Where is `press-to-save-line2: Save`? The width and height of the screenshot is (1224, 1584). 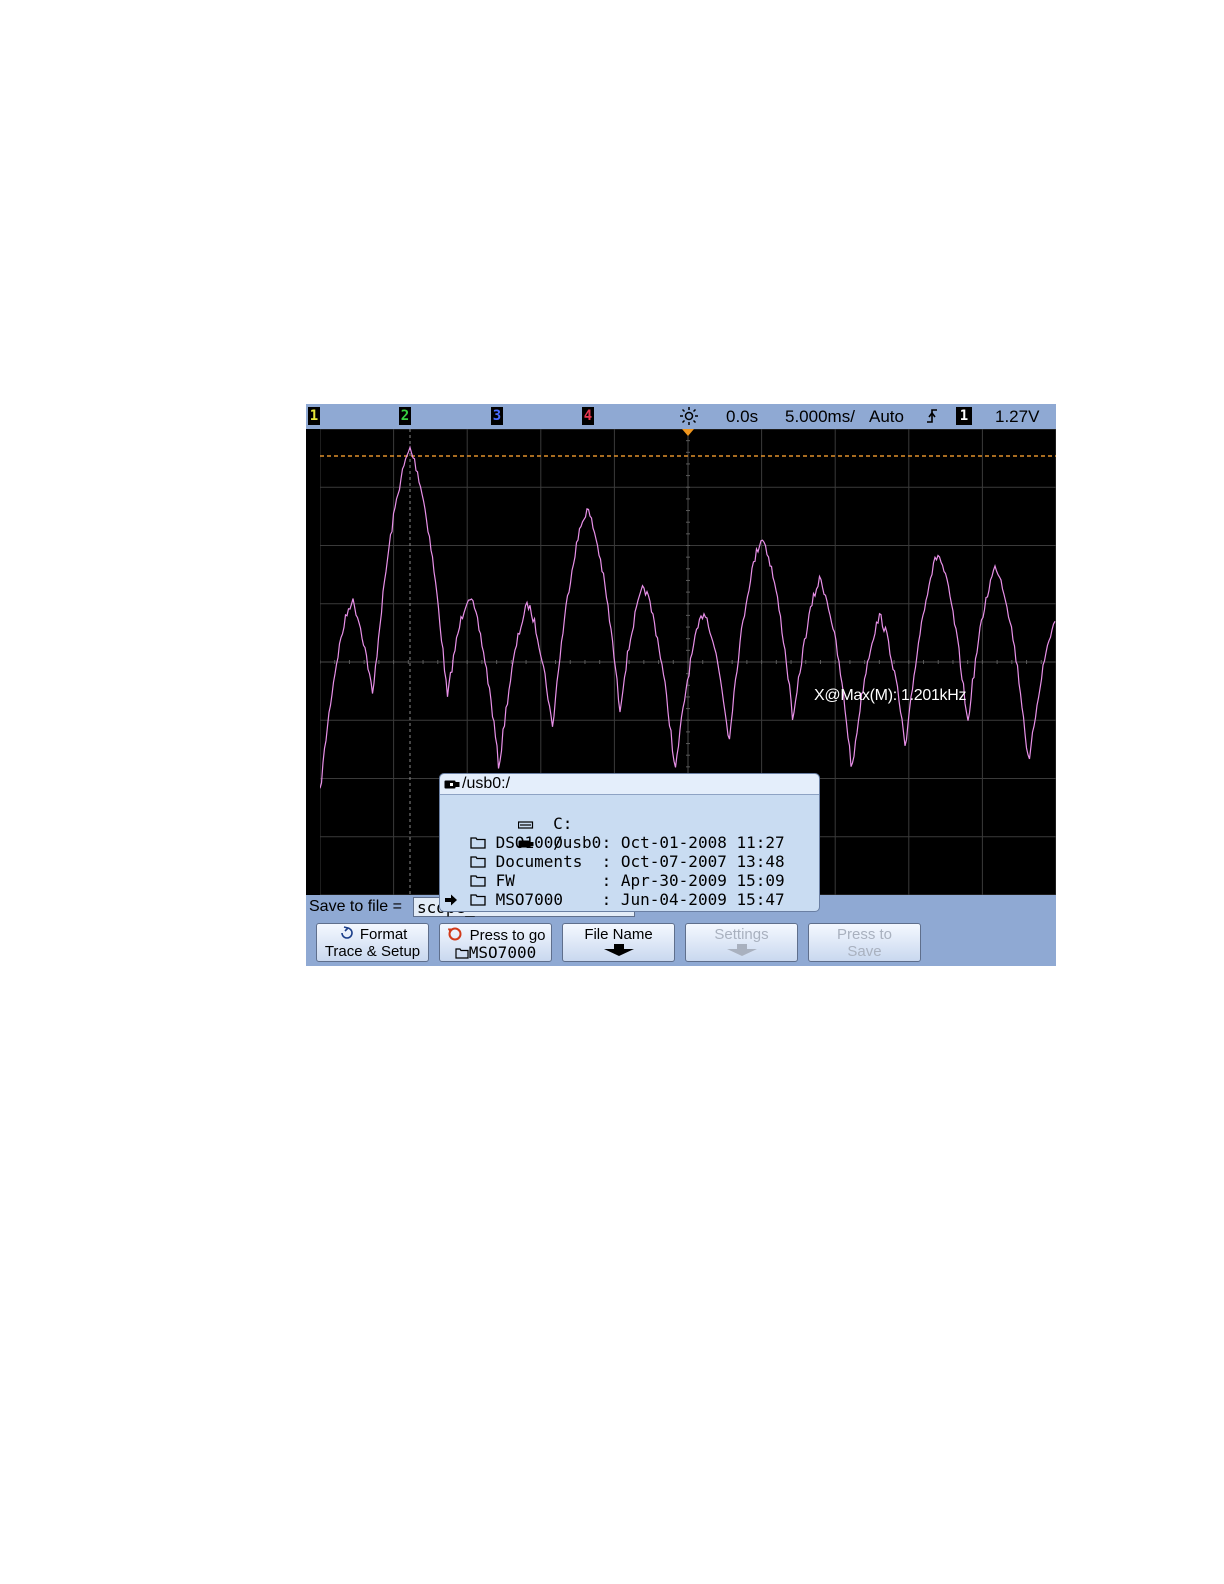
press-to-save-line2: Save is located at coordinates (864, 951).